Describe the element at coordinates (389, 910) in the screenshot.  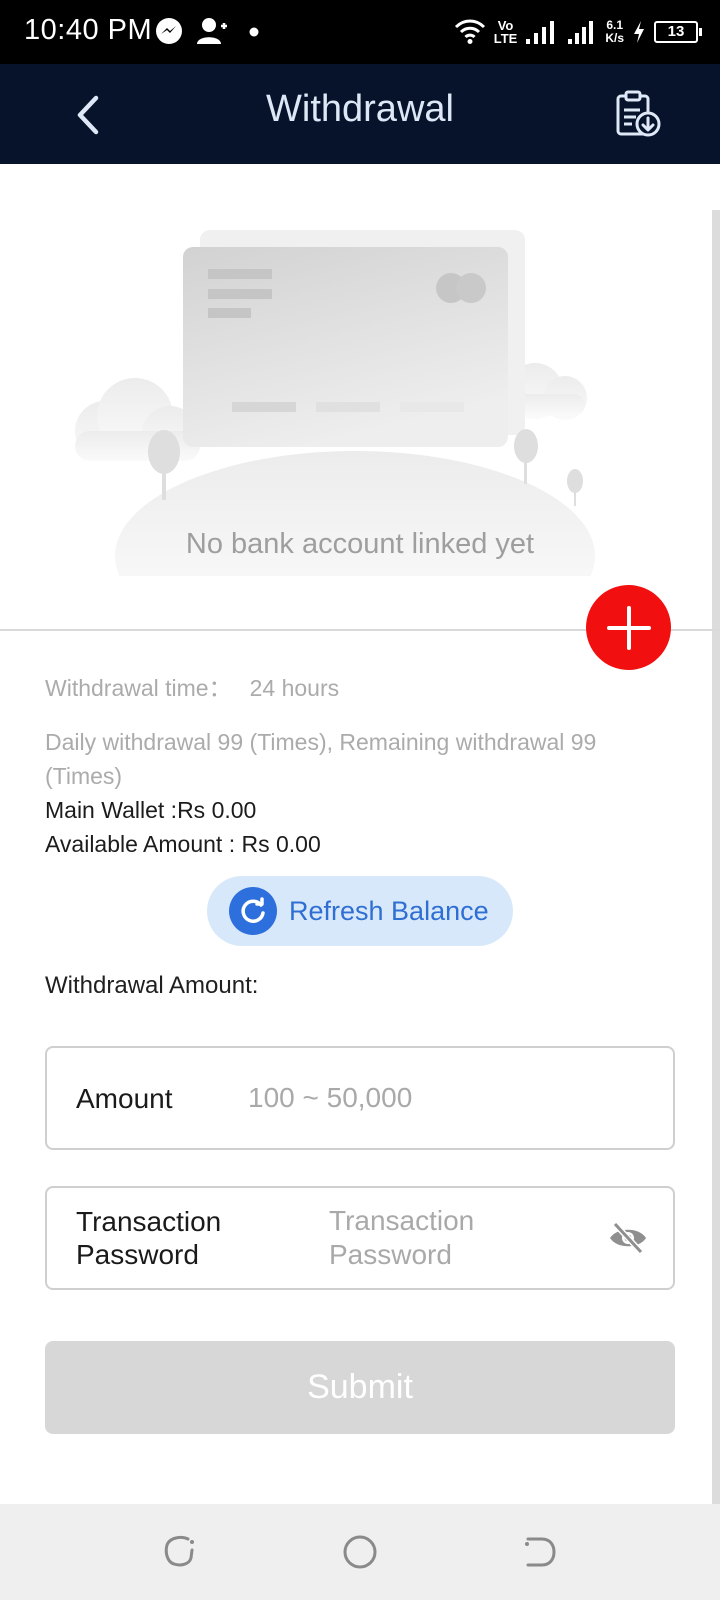
I see `refresh-balance-label: Refresh Balance` at that location.